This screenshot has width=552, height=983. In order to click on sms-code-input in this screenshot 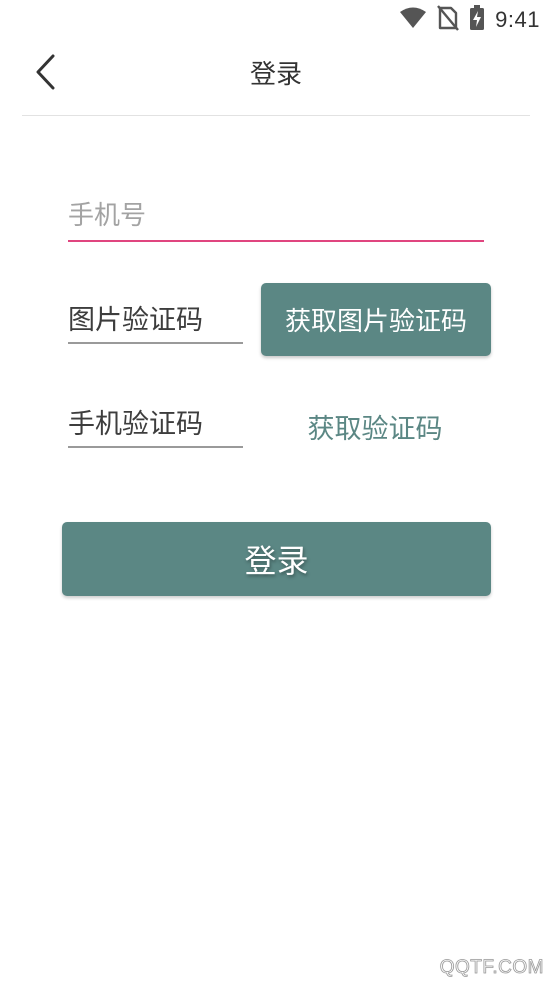, I will do `click(155, 424)`.